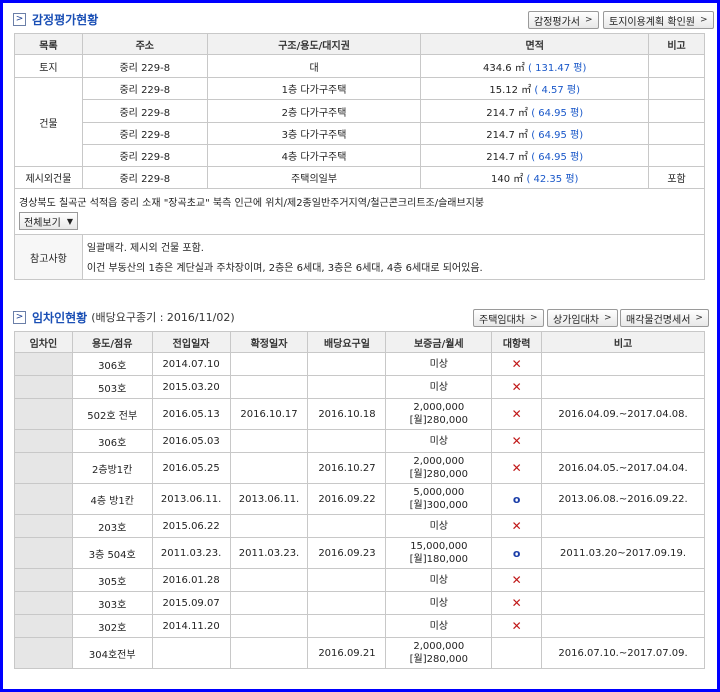 This screenshot has height=692, width=720. Describe the element at coordinates (112, 499) in the screenshot. I see `use-cell: 4층 방1칸` at that location.